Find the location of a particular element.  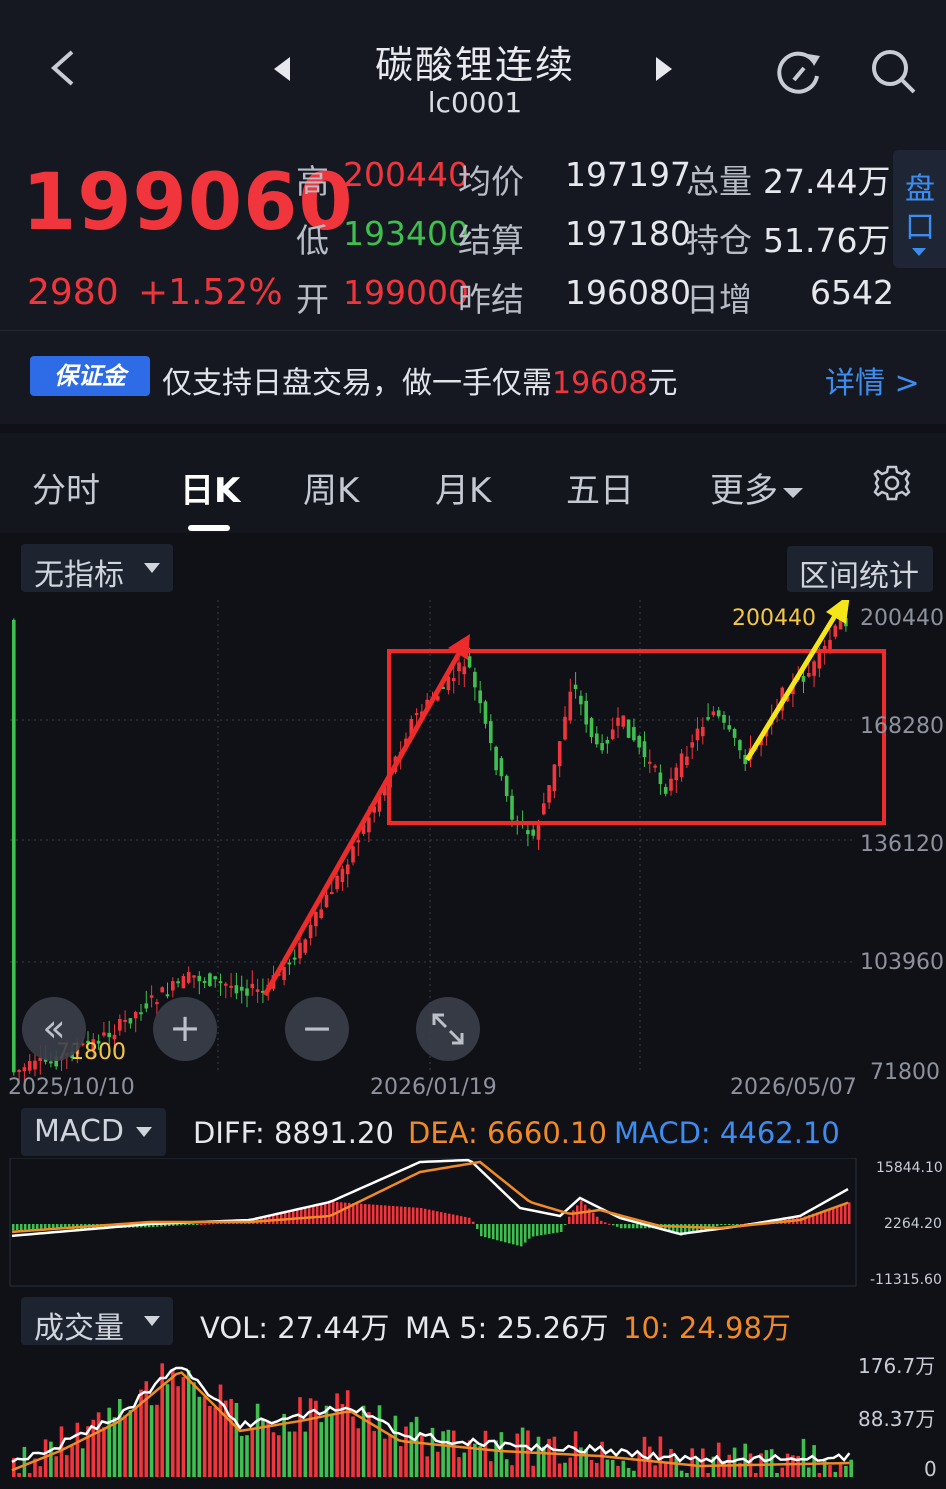

header: 碳酸锂连续 lc0001 is located at coordinates (473, 70).